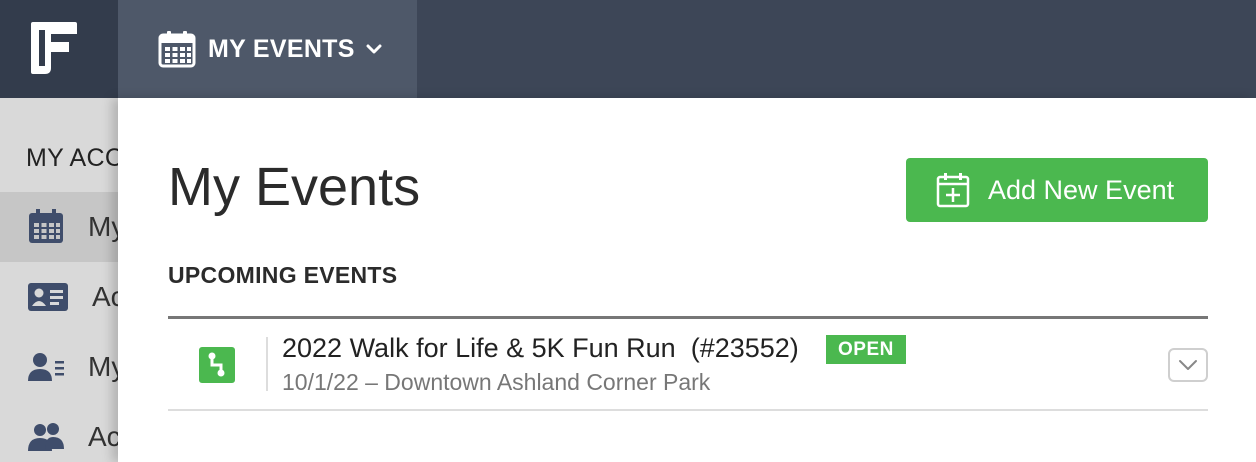  What do you see at coordinates (46, 437) in the screenshot?
I see `users-icon` at bounding box center [46, 437].